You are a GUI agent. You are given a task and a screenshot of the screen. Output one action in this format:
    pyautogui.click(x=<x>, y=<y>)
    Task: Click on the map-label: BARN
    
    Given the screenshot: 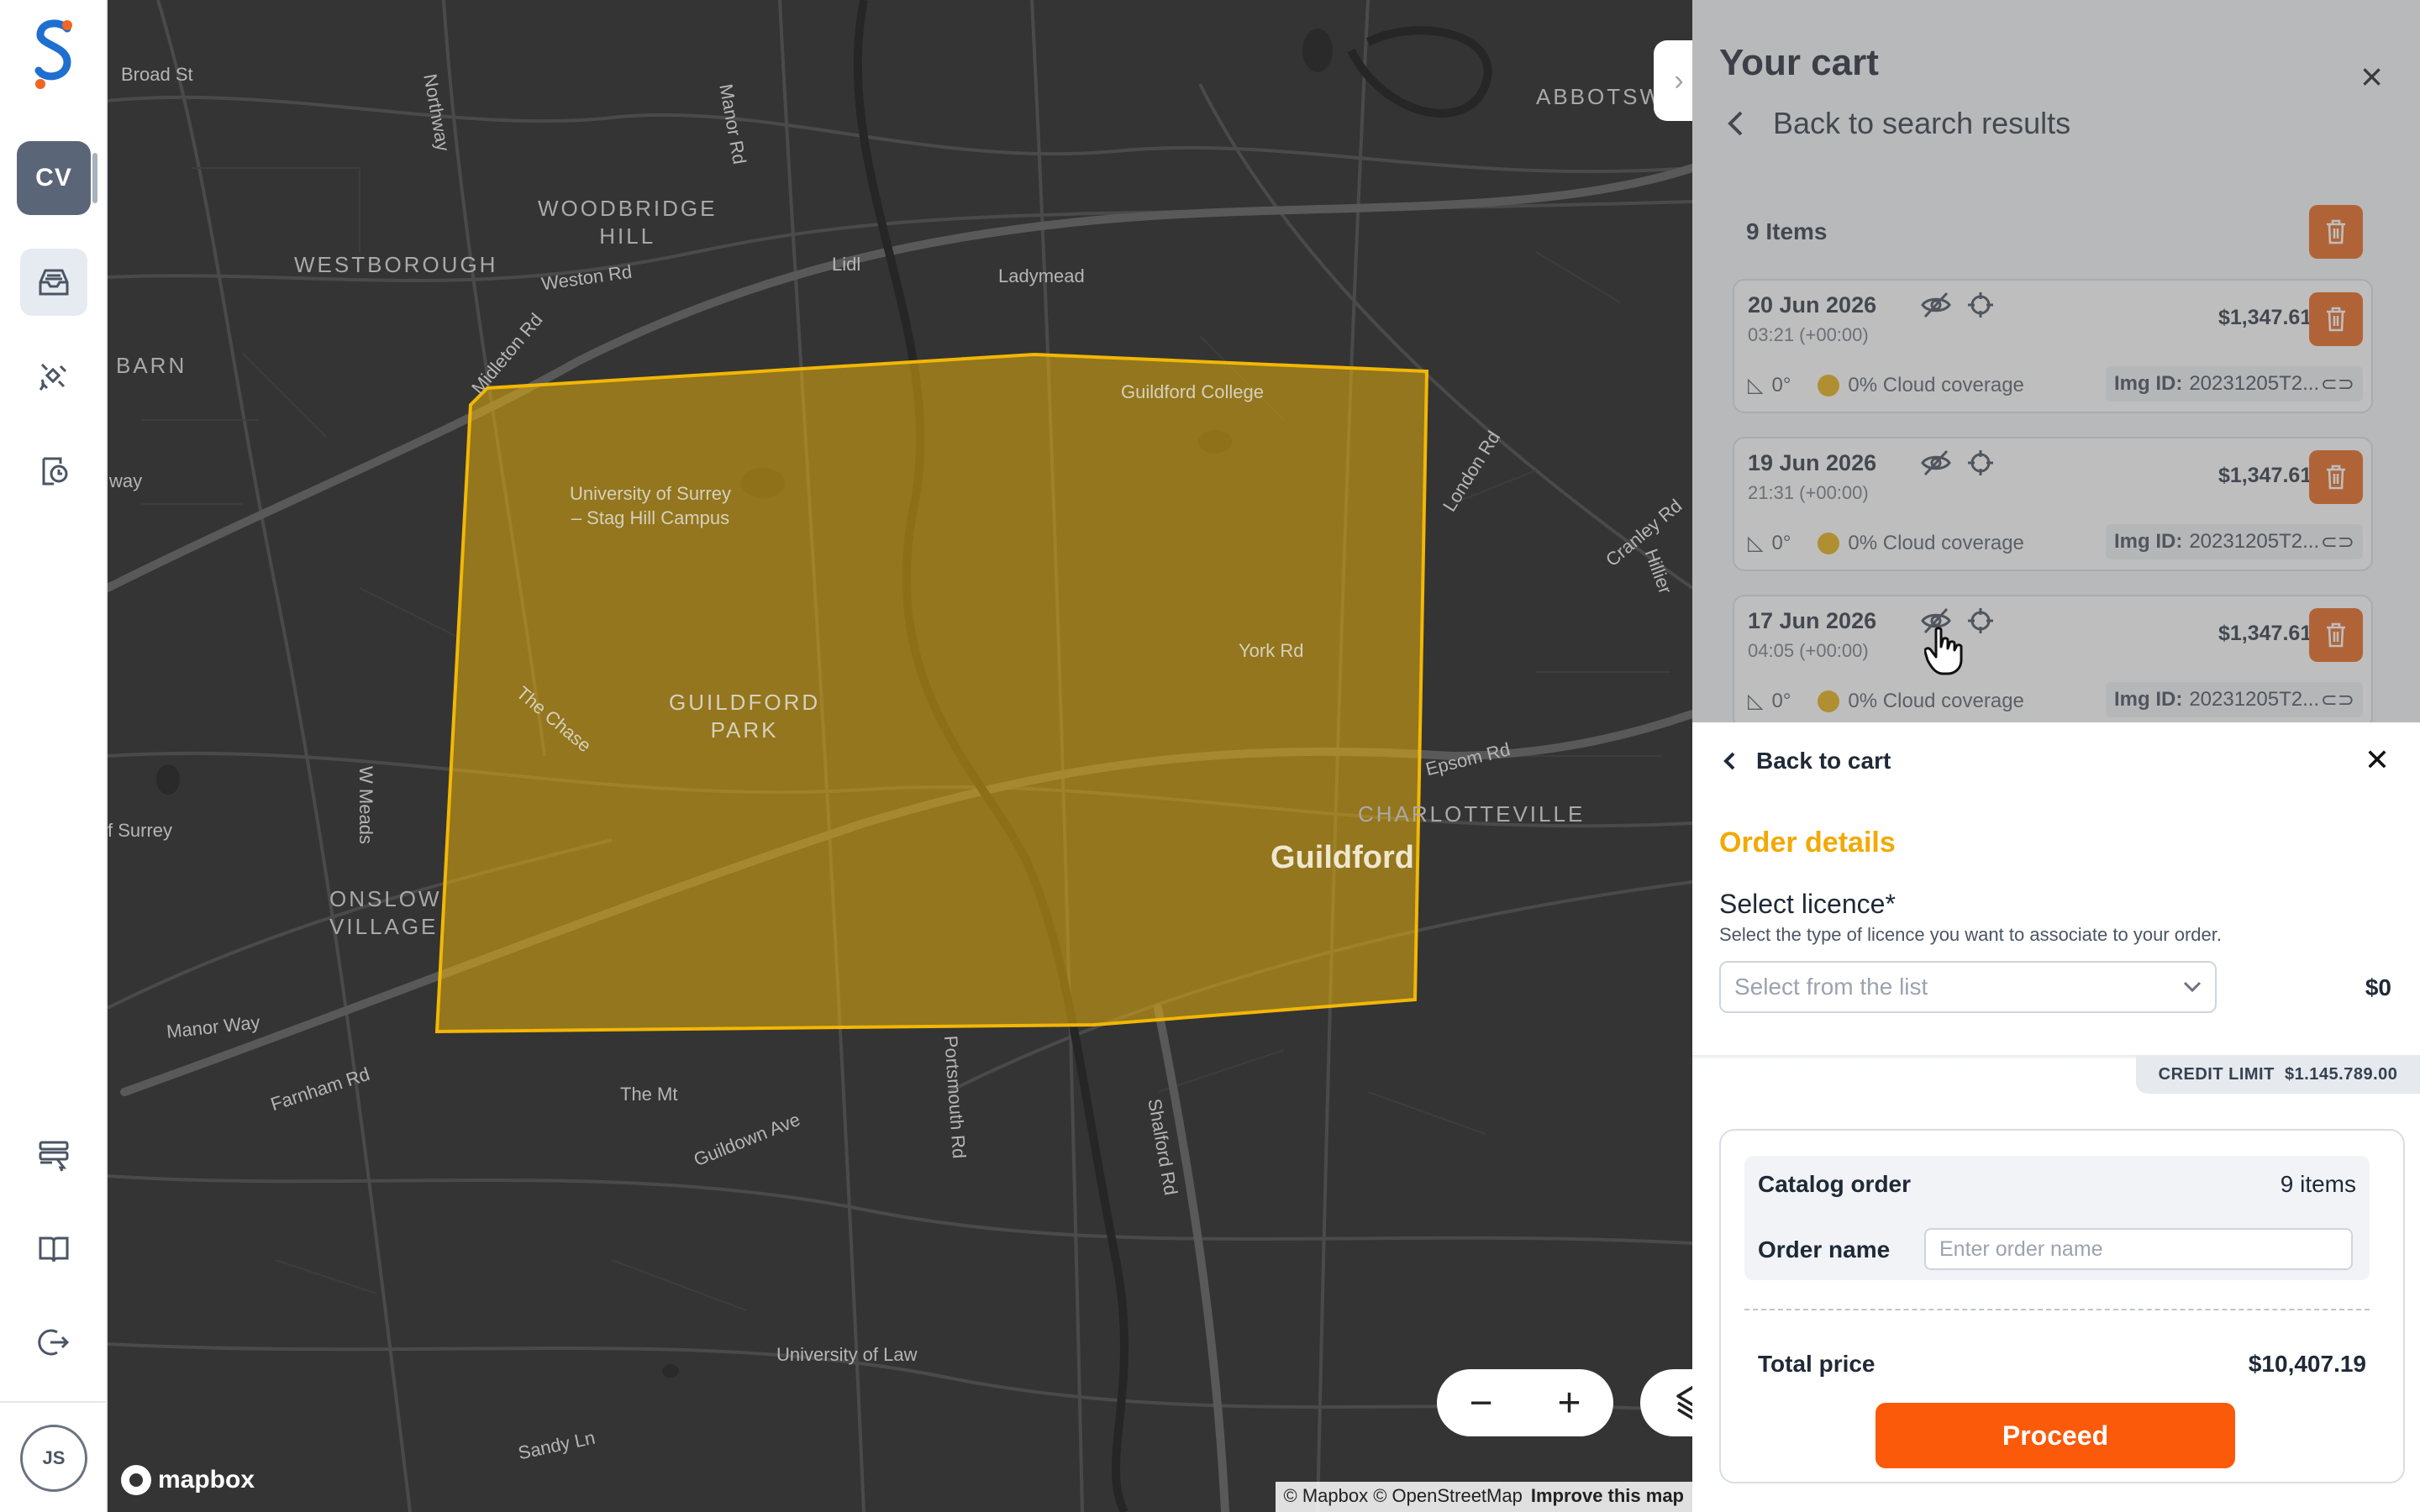 What is the action you would take?
    pyautogui.click(x=151, y=365)
    